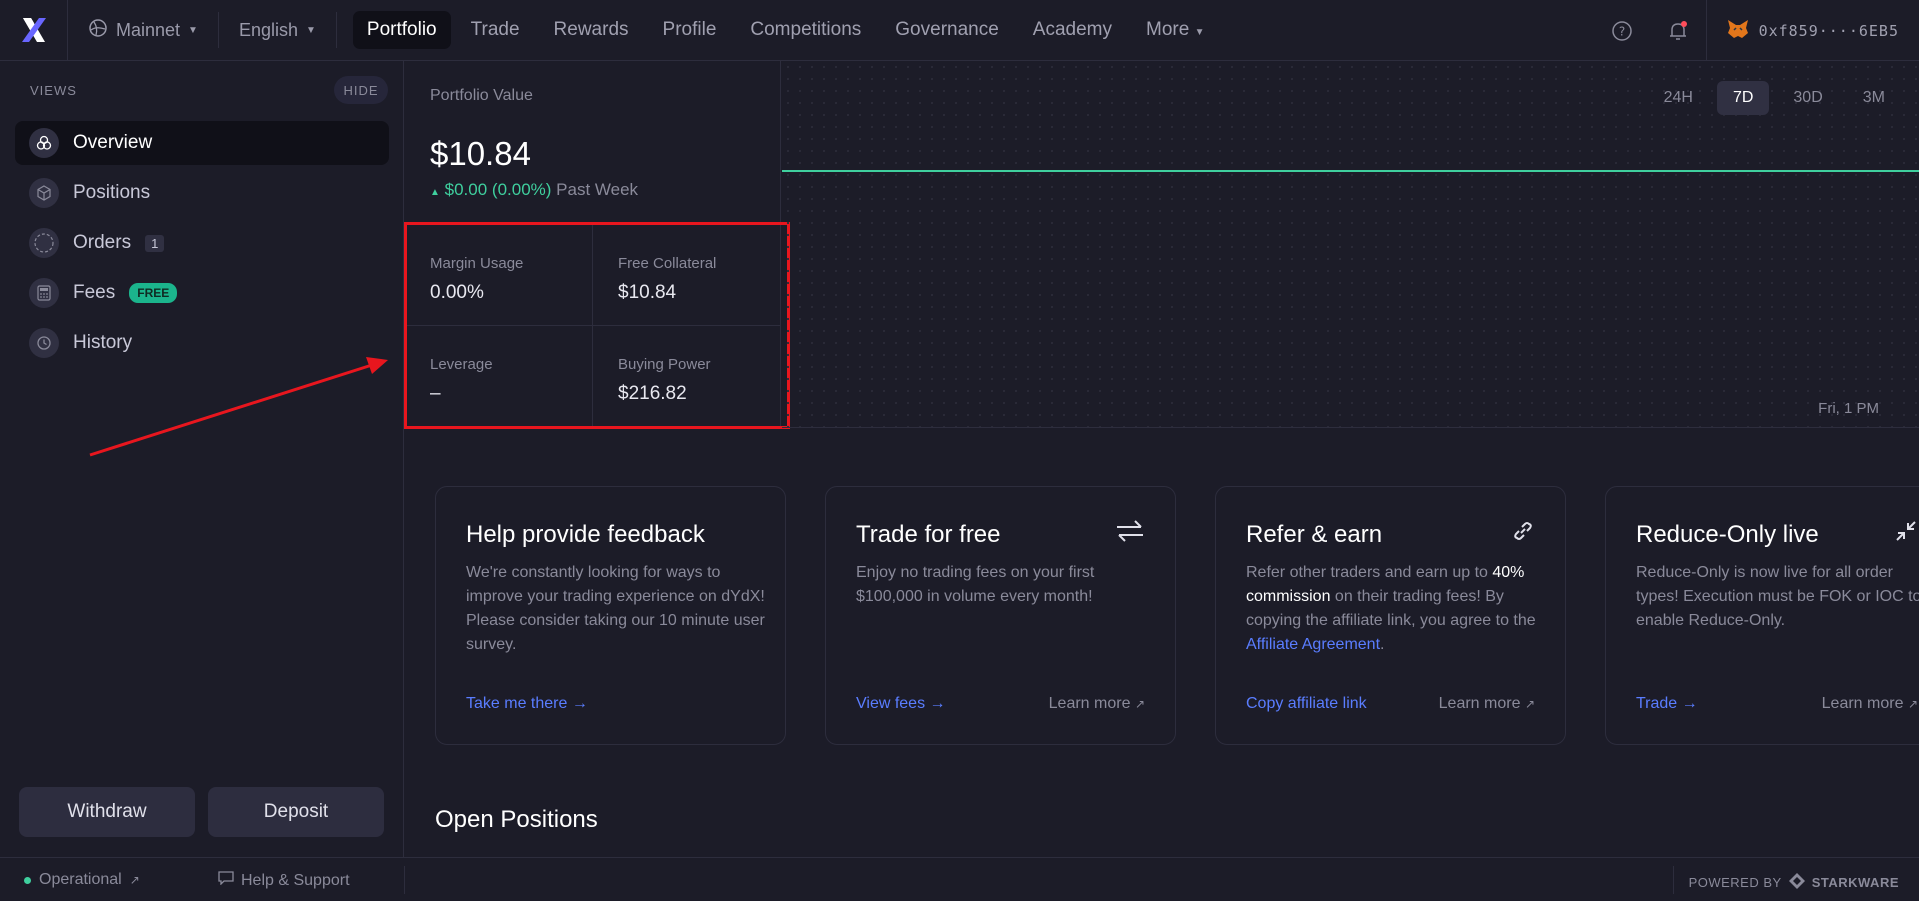 This screenshot has width=1919, height=901. What do you see at coordinates (1072, 30) in the screenshot?
I see `nav-academy: Academy` at bounding box center [1072, 30].